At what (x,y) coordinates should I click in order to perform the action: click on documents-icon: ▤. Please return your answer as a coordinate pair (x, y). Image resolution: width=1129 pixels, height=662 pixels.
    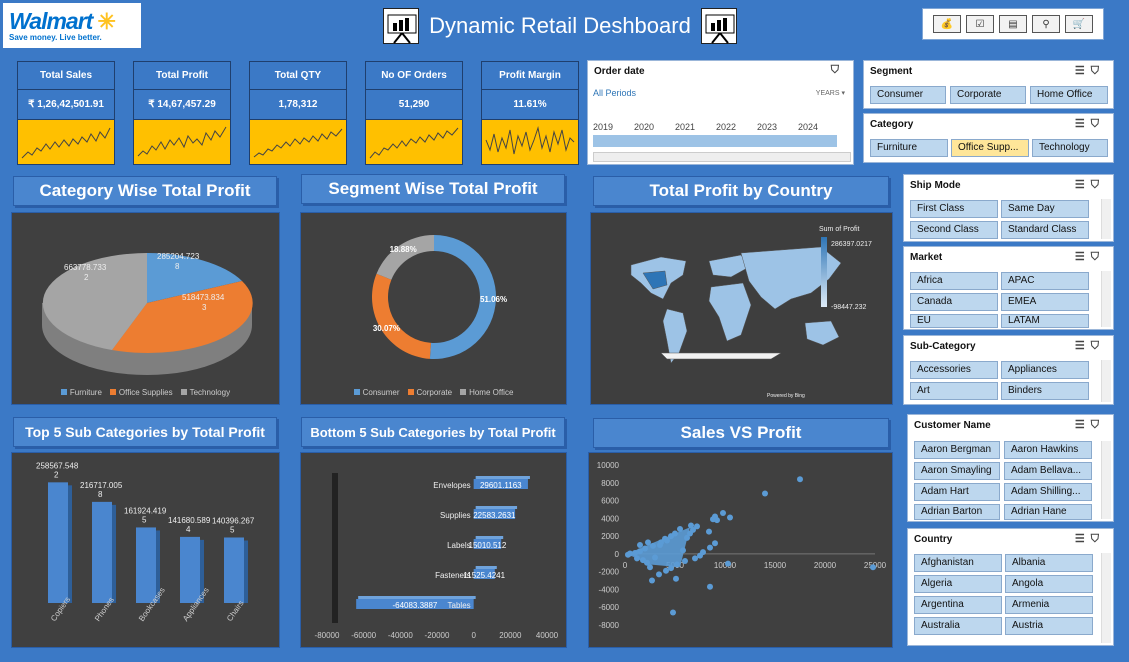
    Looking at the image, I should click on (1013, 24).